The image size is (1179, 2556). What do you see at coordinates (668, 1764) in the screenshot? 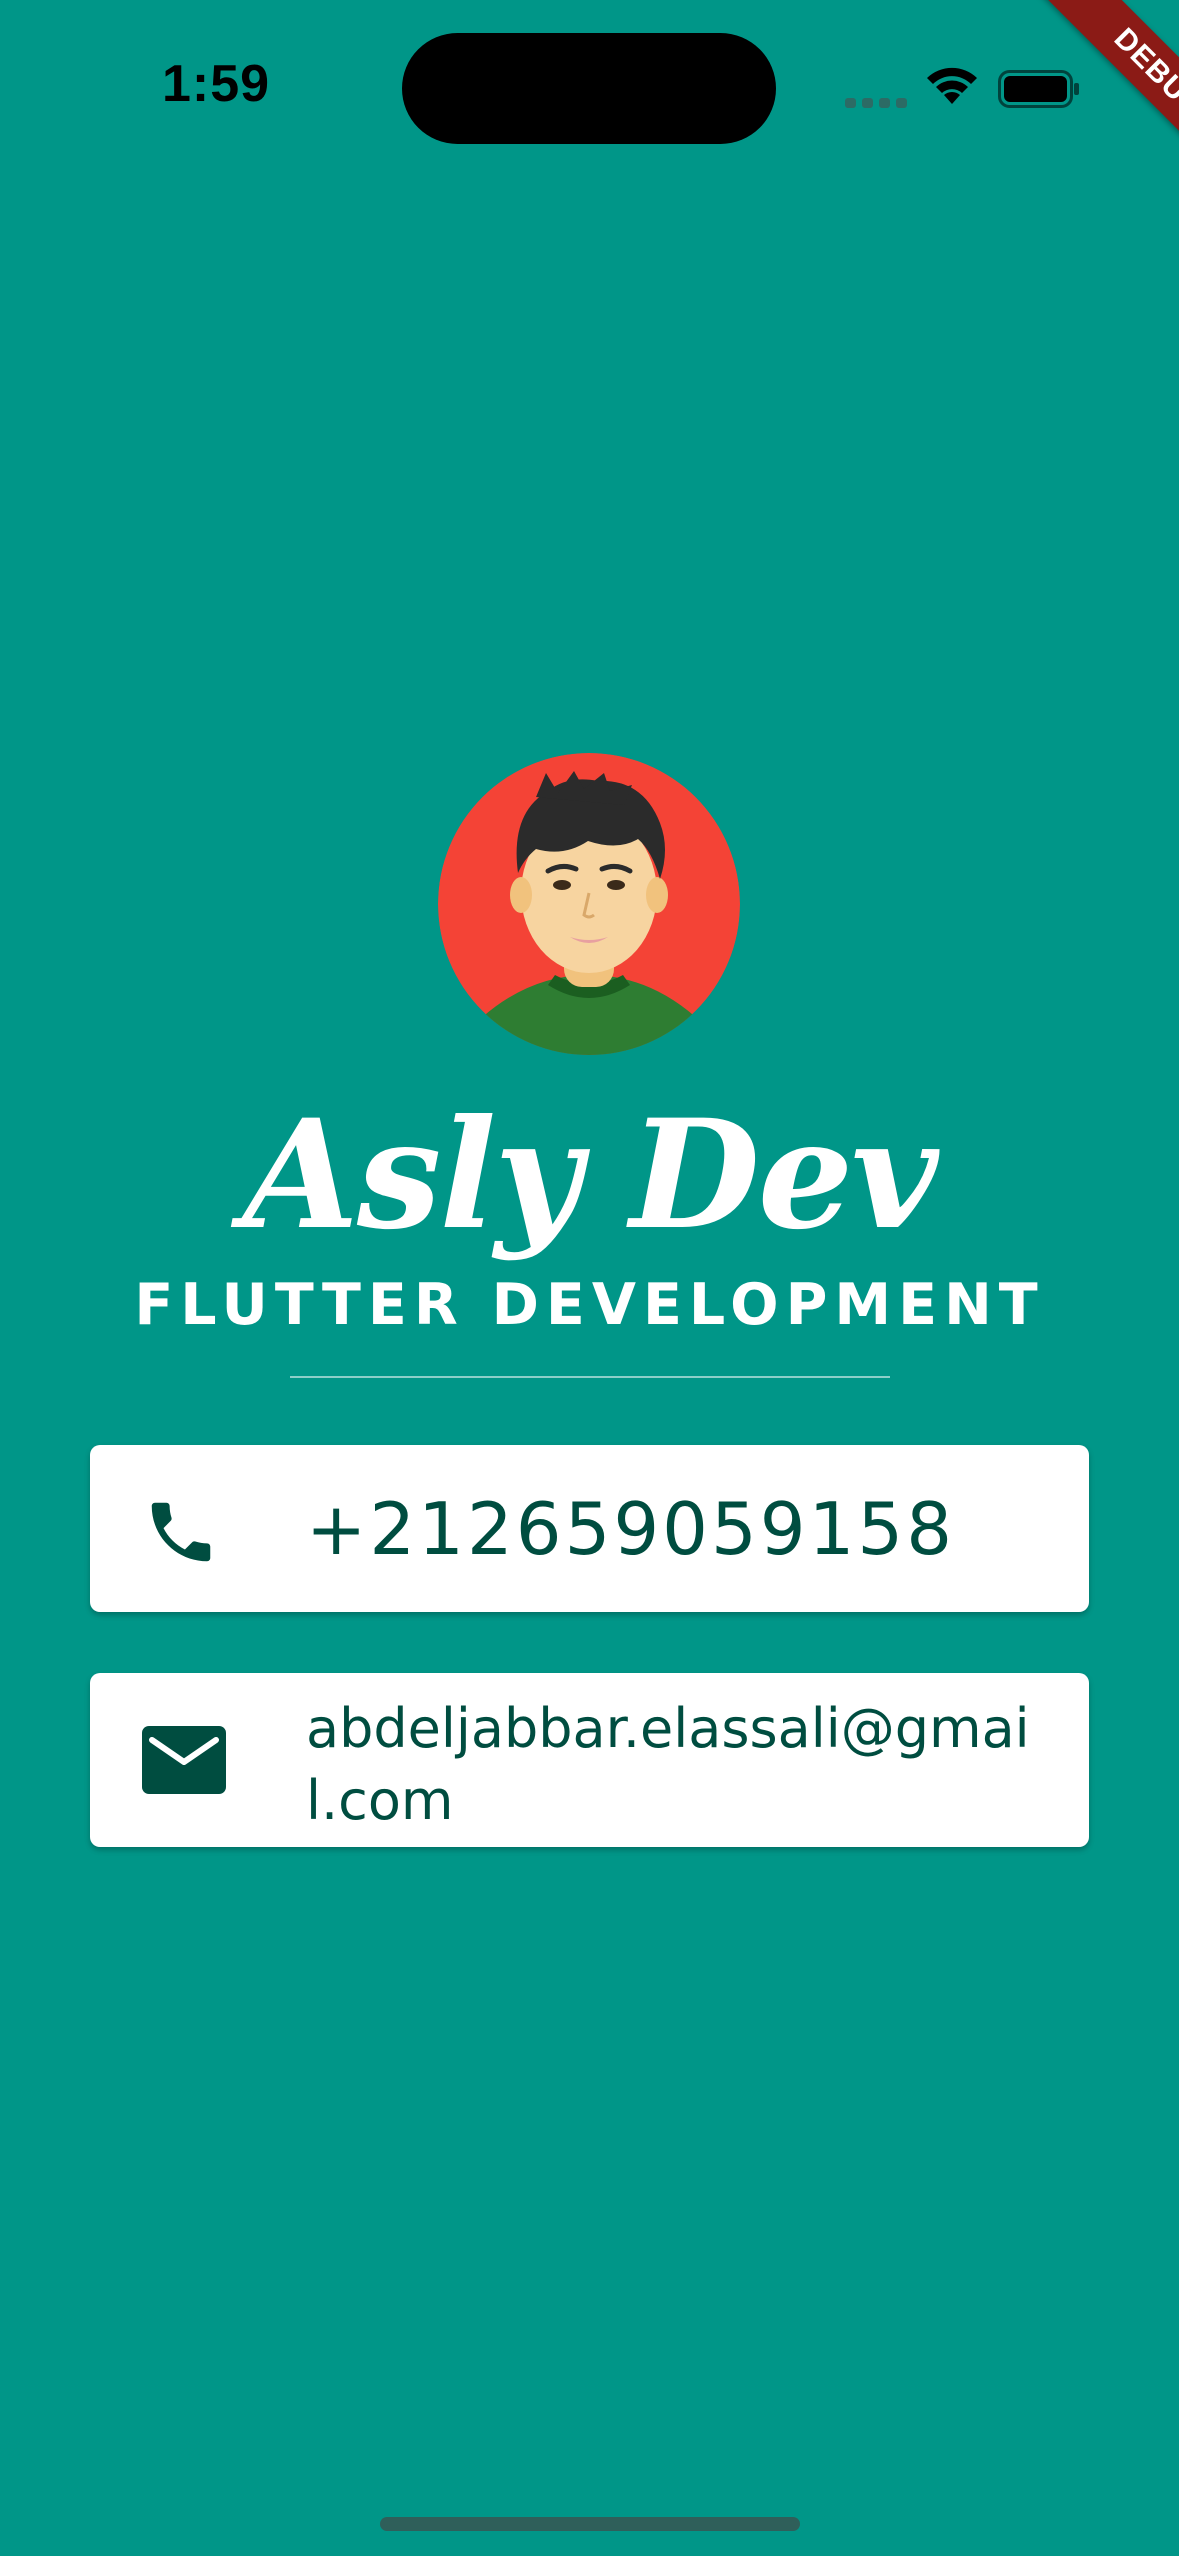
I see `email-address: abdeljabbar.elassali@gmail.com` at bounding box center [668, 1764].